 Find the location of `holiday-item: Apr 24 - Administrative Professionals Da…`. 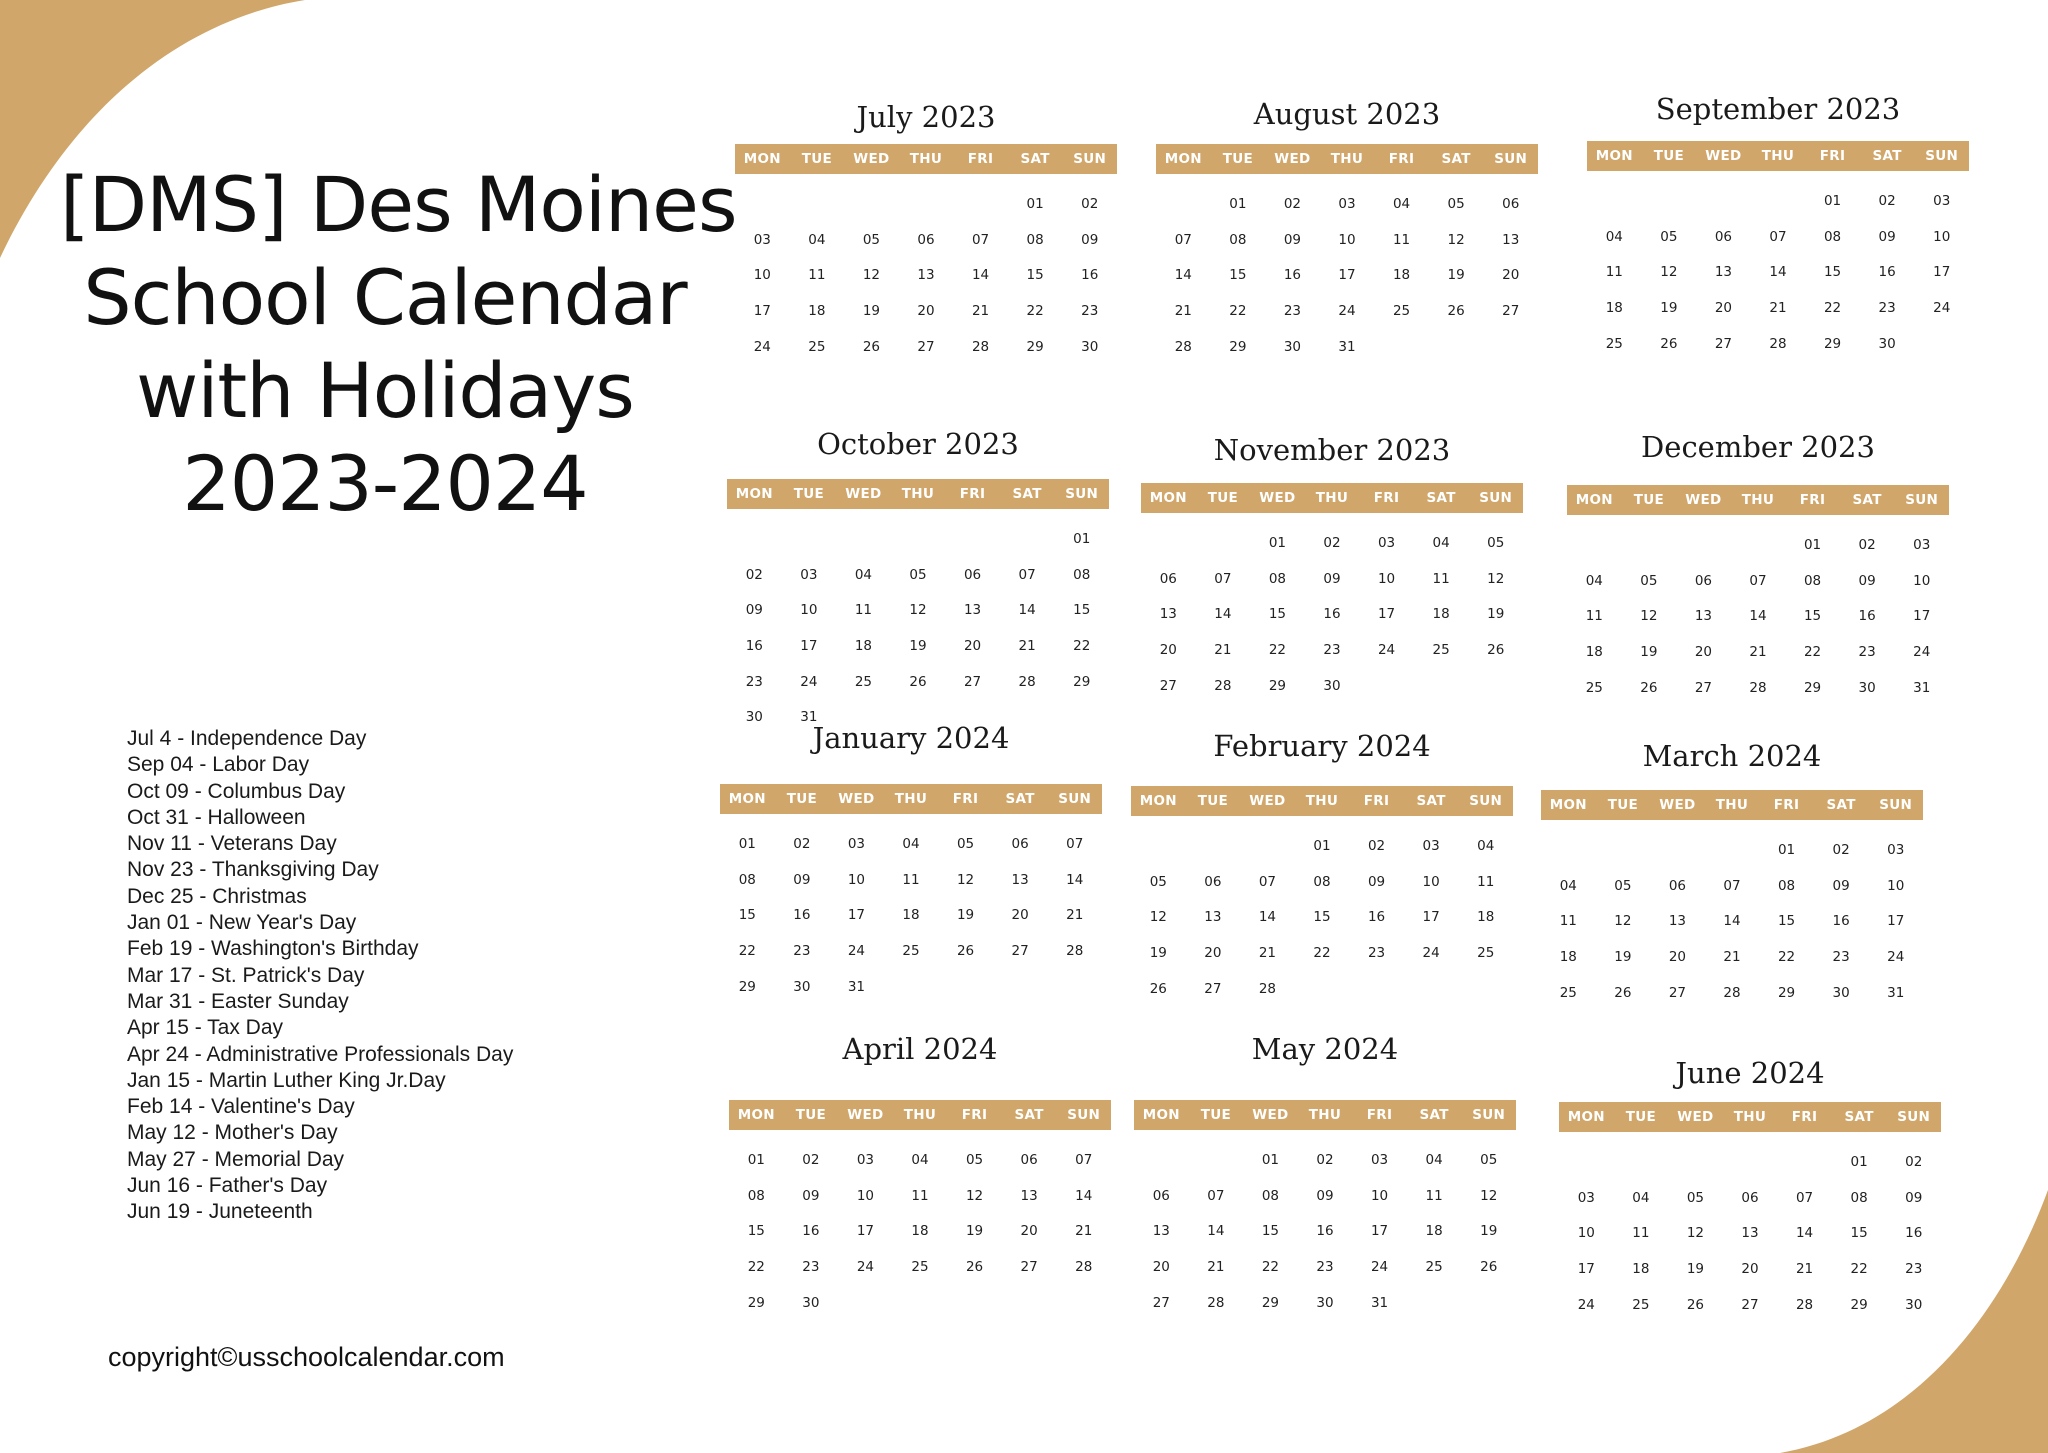

holiday-item: Apr 24 - Administrative Professionals Da… is located at coordinates (320, 1054).